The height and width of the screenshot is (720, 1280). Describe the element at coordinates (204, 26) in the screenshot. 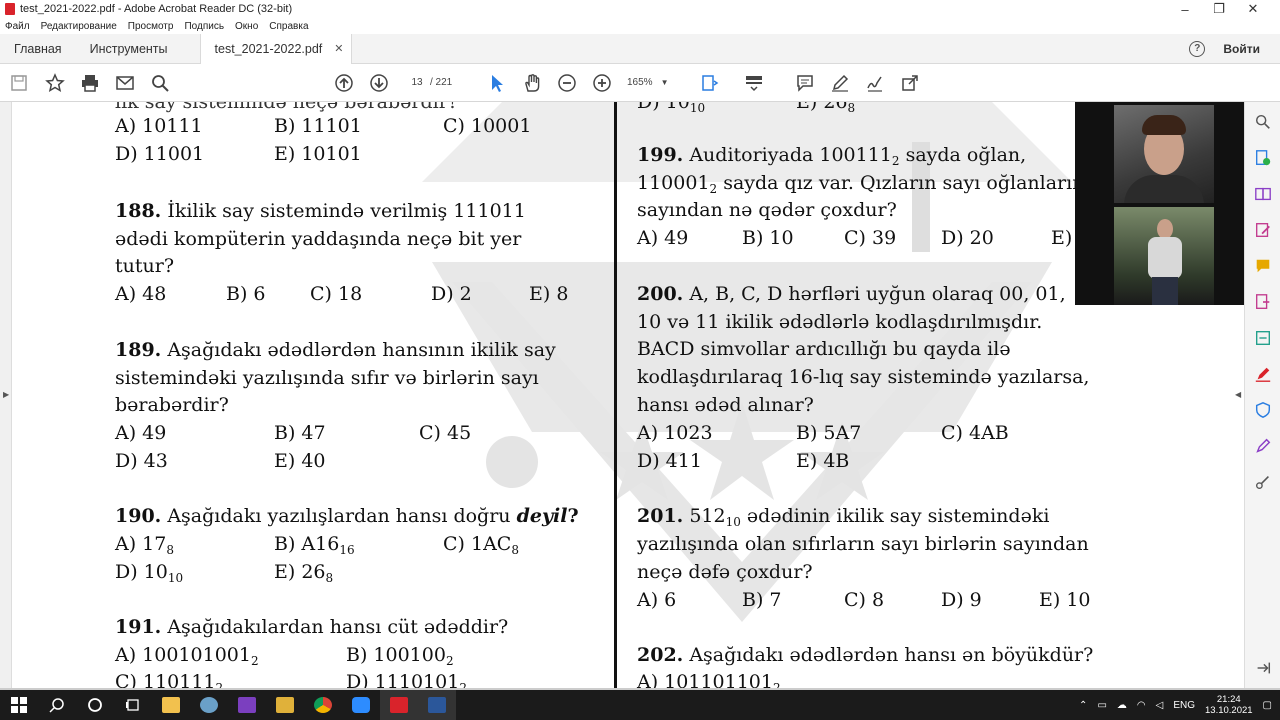

I see `menu-sign: Подпись` at that location.